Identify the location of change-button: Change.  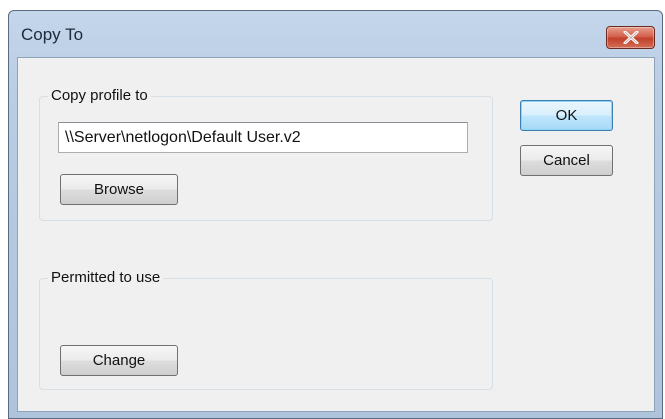
(119, 360).